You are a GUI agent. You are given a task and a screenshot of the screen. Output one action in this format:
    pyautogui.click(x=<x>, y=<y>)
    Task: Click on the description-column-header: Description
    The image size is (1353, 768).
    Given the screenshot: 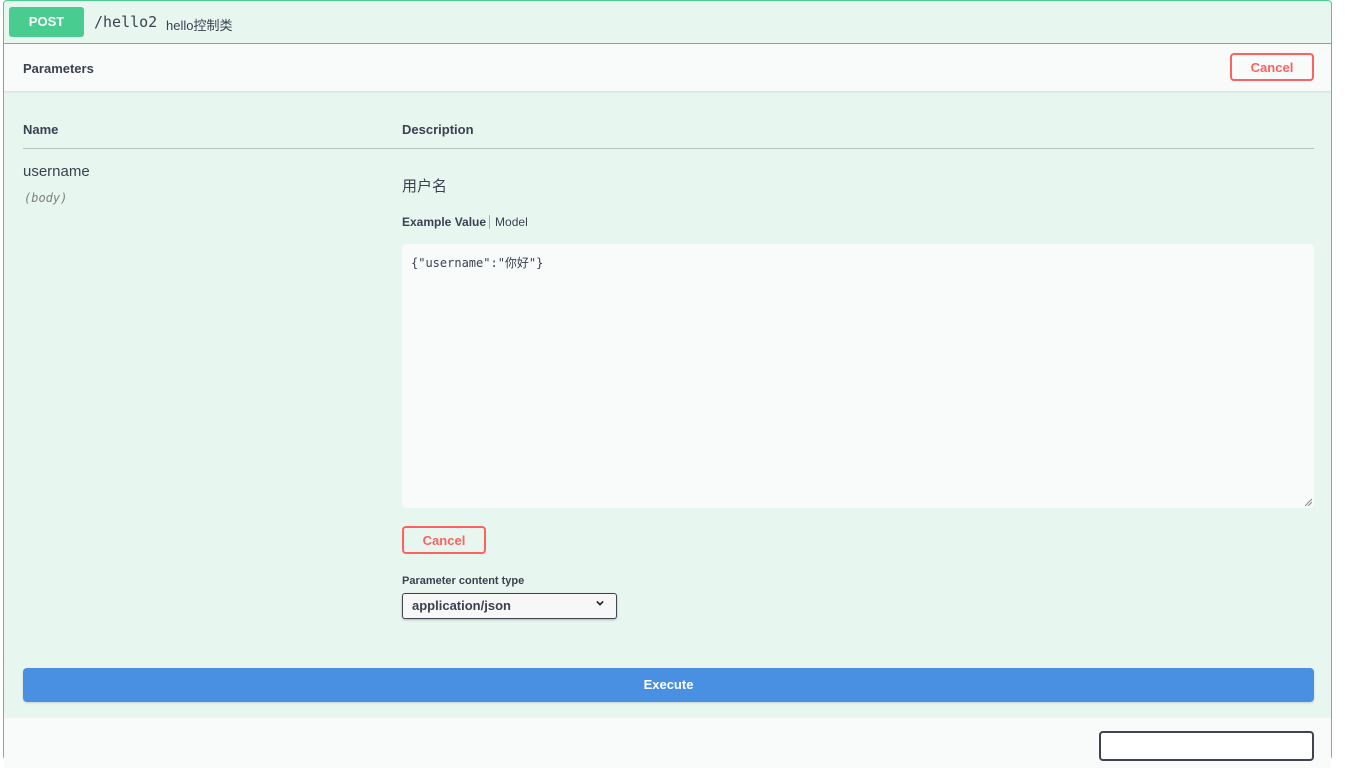 What is the action you would take?
    pyautogui.click(x=438, y=129)
    